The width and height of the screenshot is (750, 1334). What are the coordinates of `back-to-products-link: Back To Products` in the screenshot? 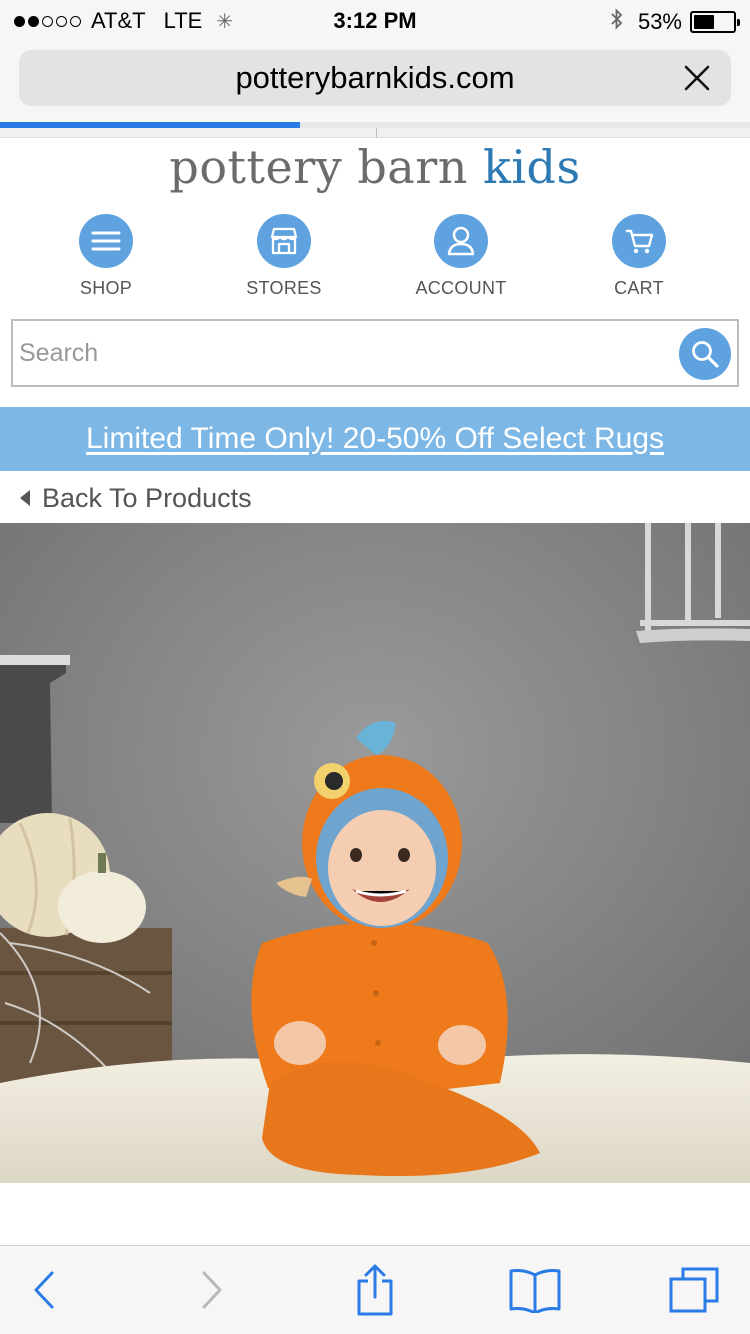 It's located at (136, 498).